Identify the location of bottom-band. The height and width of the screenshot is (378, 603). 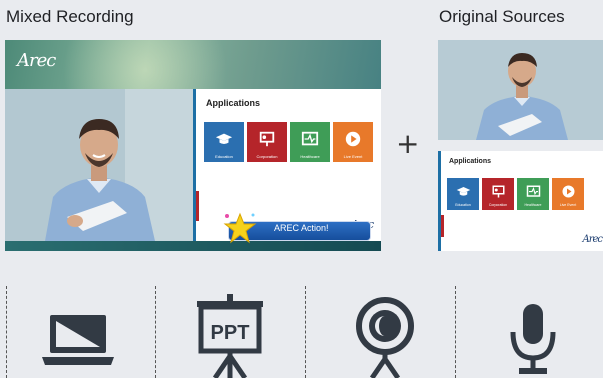
(193, 246).